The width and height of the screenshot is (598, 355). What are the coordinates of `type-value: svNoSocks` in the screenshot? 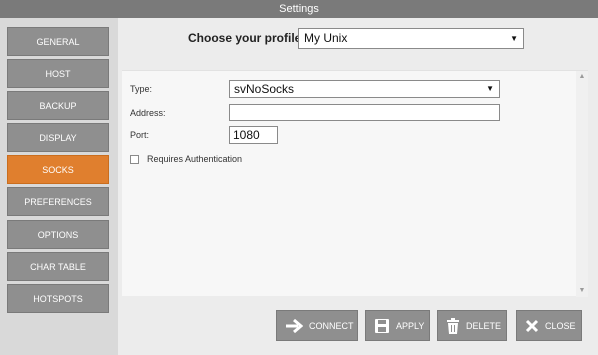 It's located at (264, 89).